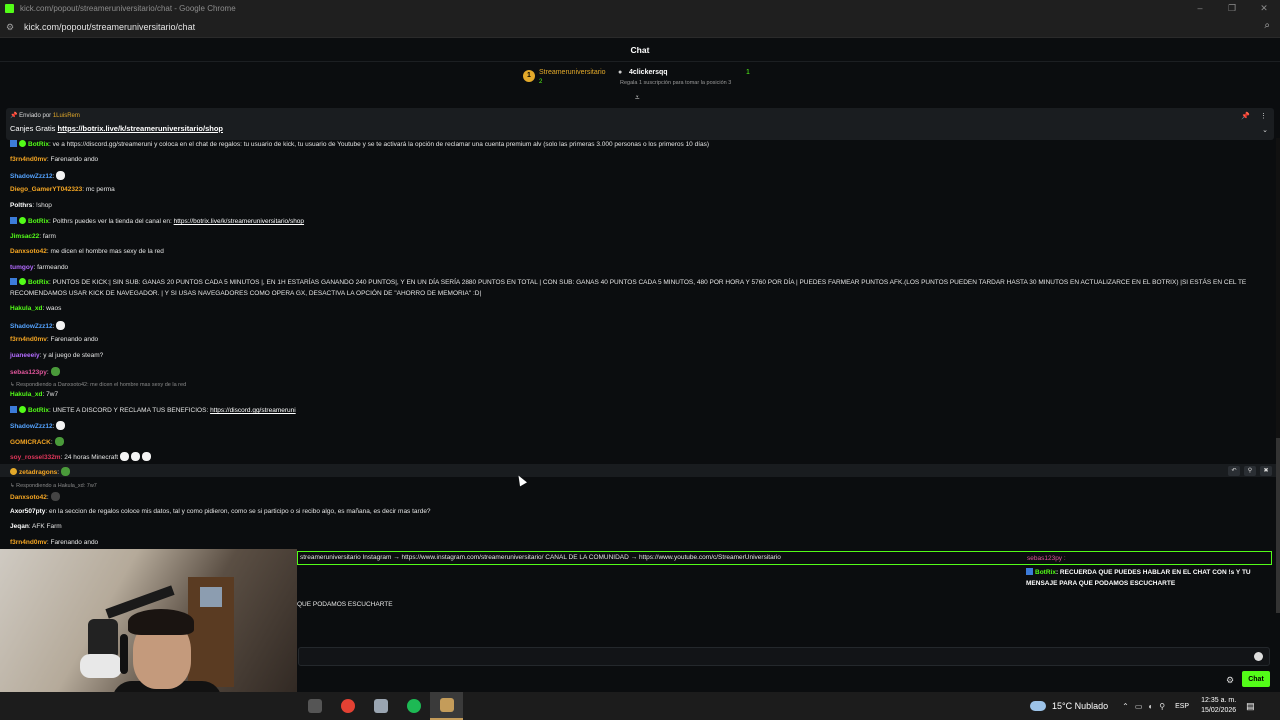  I want to click on chat-header: Chat, so click(640, 50).